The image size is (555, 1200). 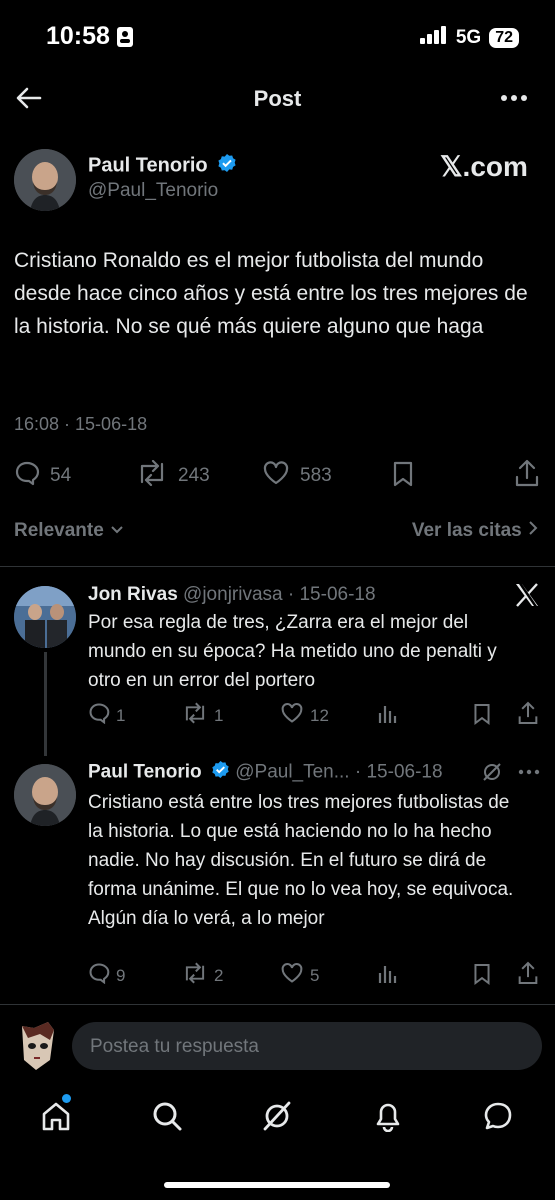 I want to click on reply-author-name: Jon Rivas, so click(x=133, y=594).